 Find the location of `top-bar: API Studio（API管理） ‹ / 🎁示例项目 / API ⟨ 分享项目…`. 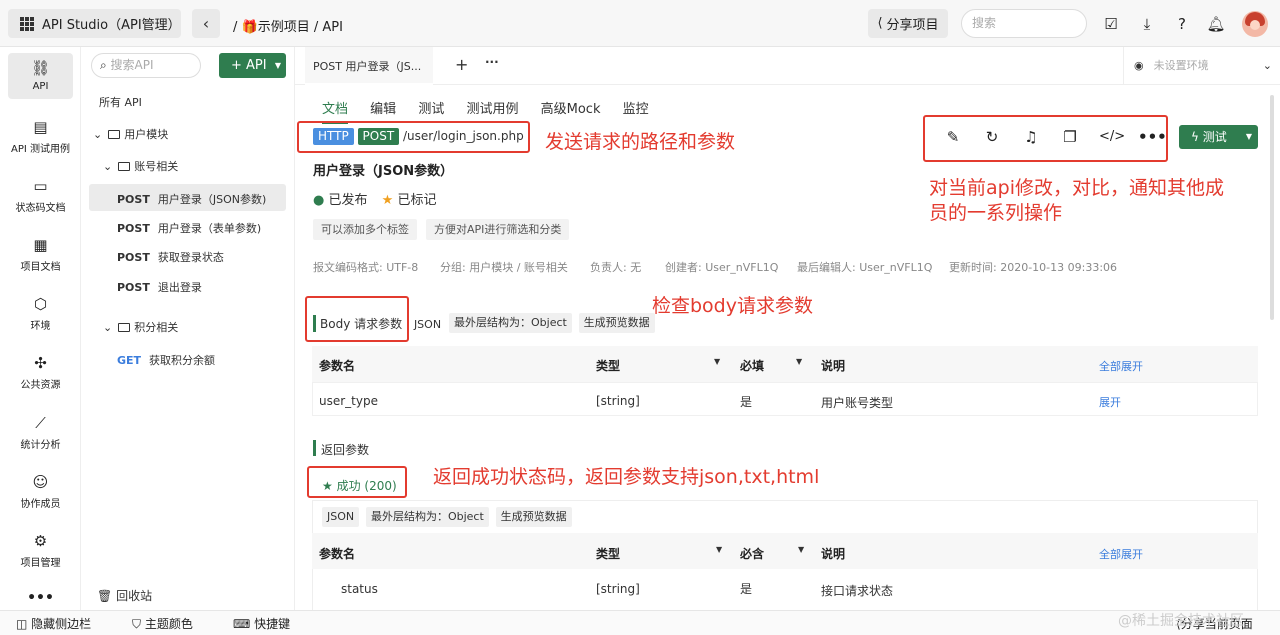

top-bar: API Studio（API管理） ‹ / 🎁示例项目 / API ⟨ 分享项目… is located at coordinates (640, 23).